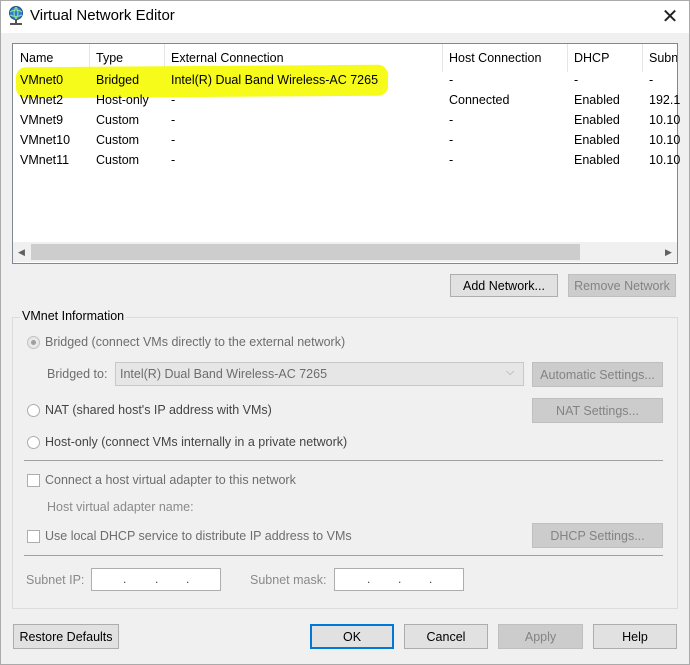  I want to click on table-cell: VMnet10, so click(45, 140).